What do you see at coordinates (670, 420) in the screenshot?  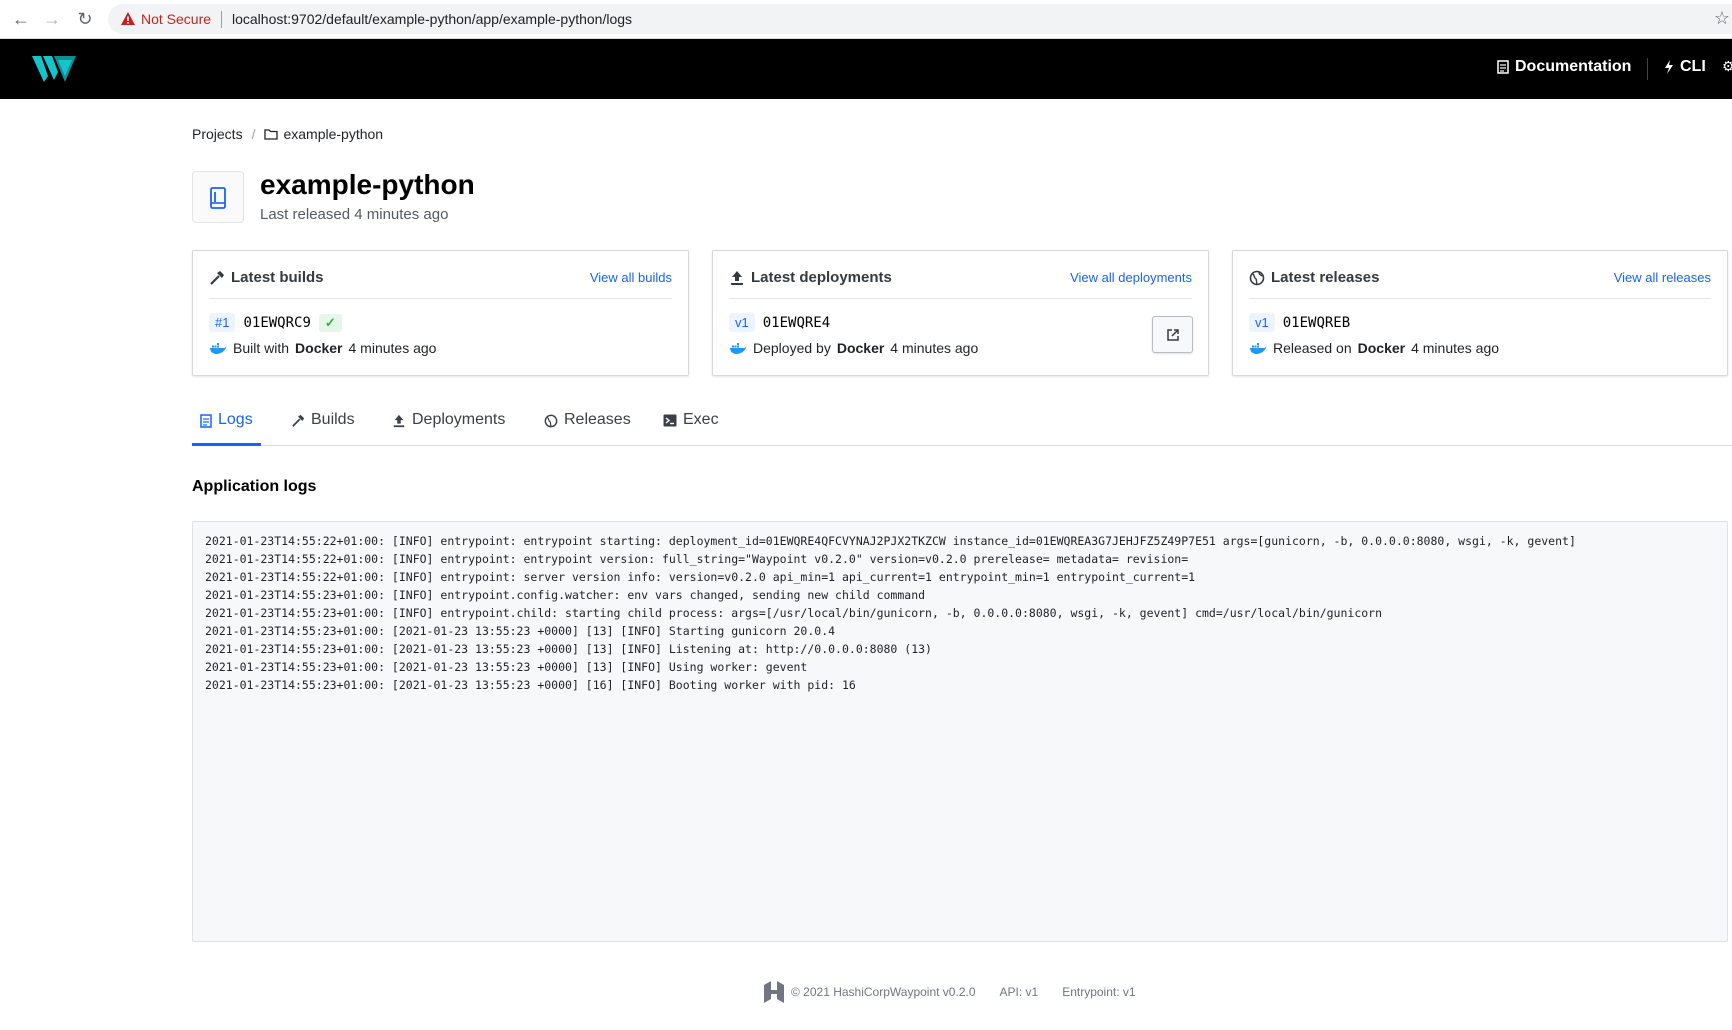 I see `terminal-icon` at bounding box center [670, 420].